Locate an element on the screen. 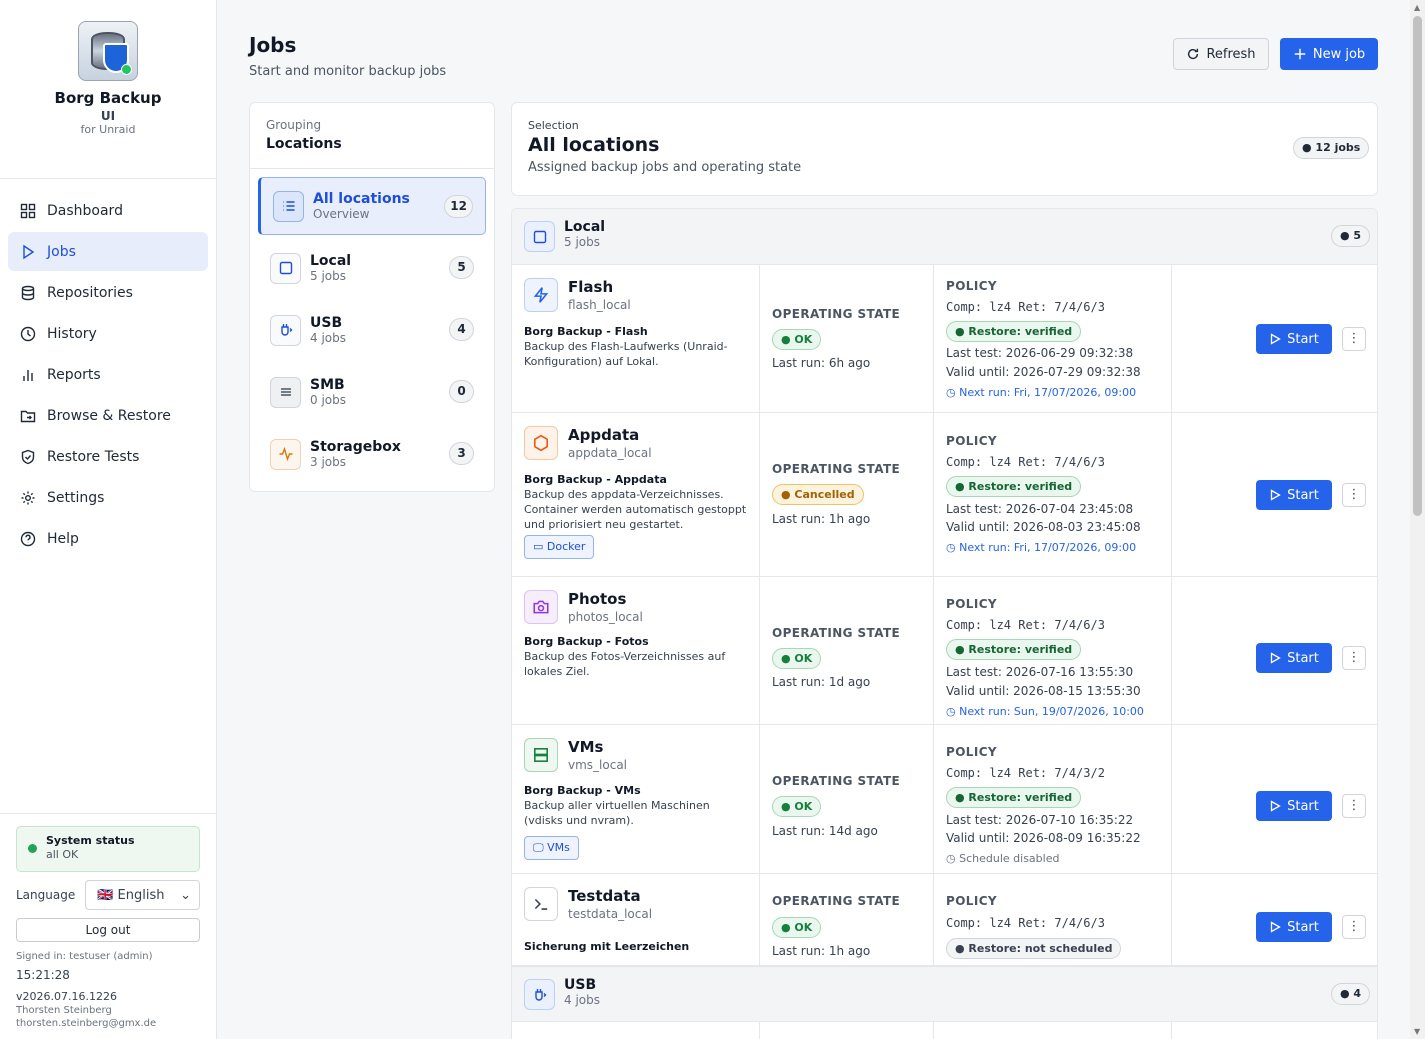  scroll-up-icon: ▲ is located at coordinates (1417, 7).